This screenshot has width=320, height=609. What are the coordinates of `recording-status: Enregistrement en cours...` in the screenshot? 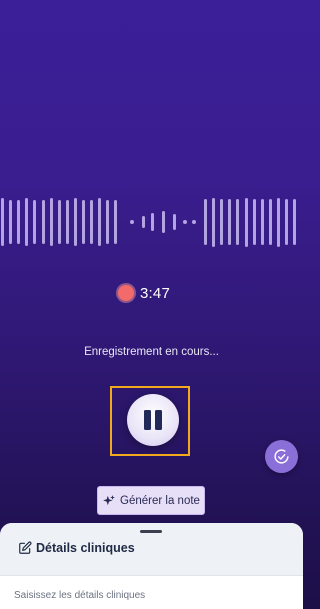 It's located at (151, 352).